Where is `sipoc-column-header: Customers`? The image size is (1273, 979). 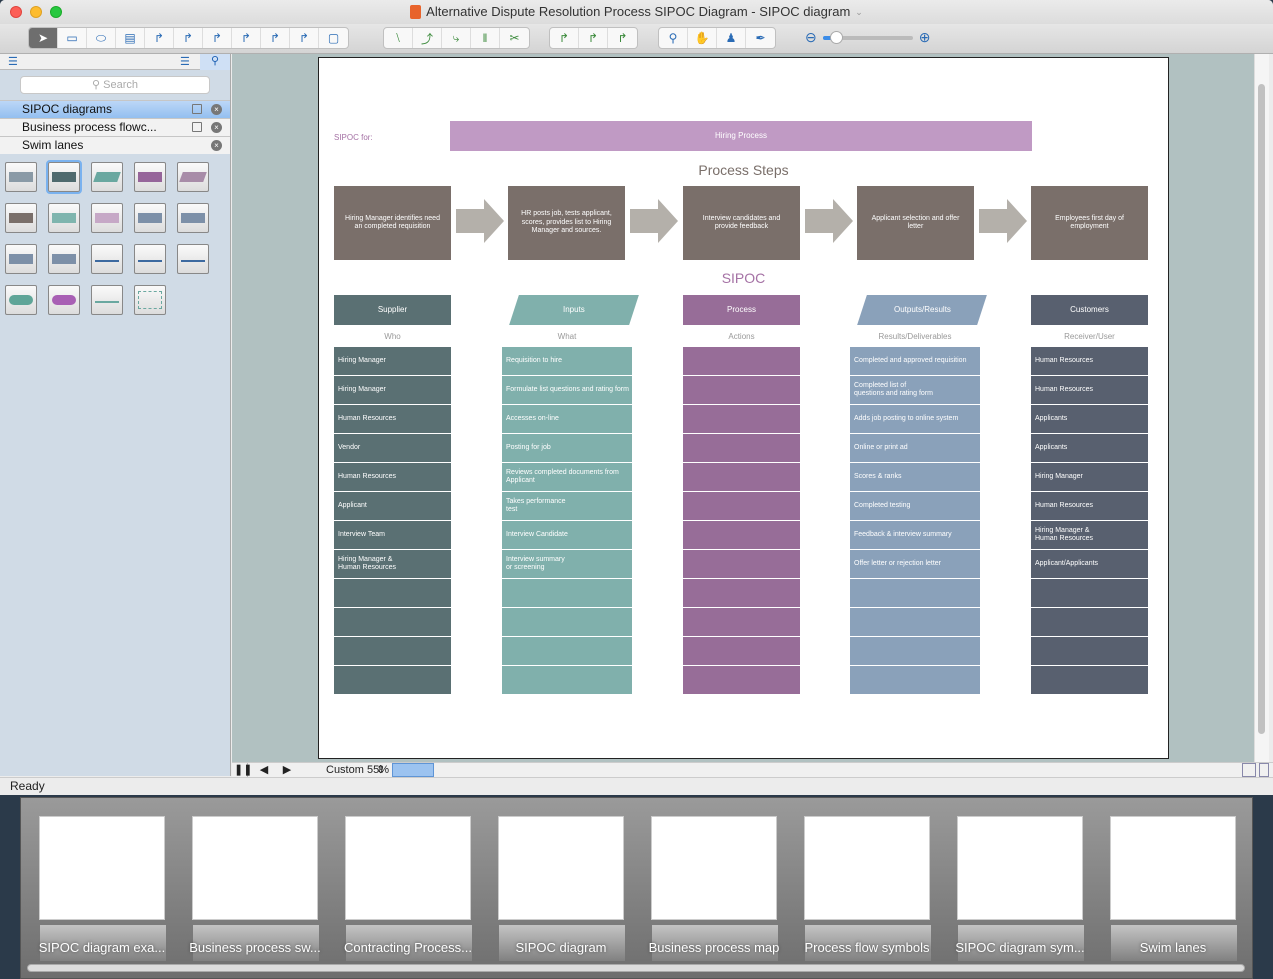
sipoc-column-header: Customers is located at coordinates (1089, 310).